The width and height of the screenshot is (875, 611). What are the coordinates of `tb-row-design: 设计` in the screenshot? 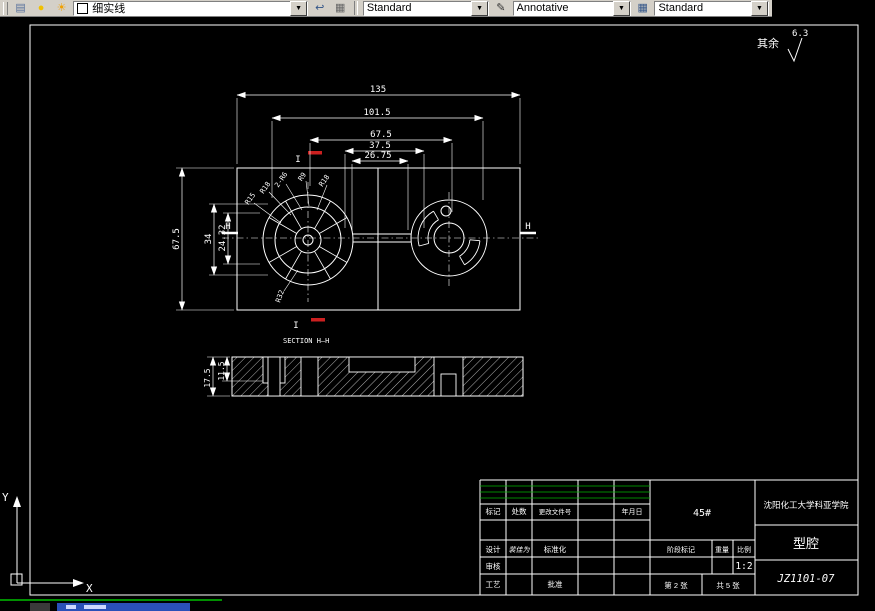 It's located at (493, 549).